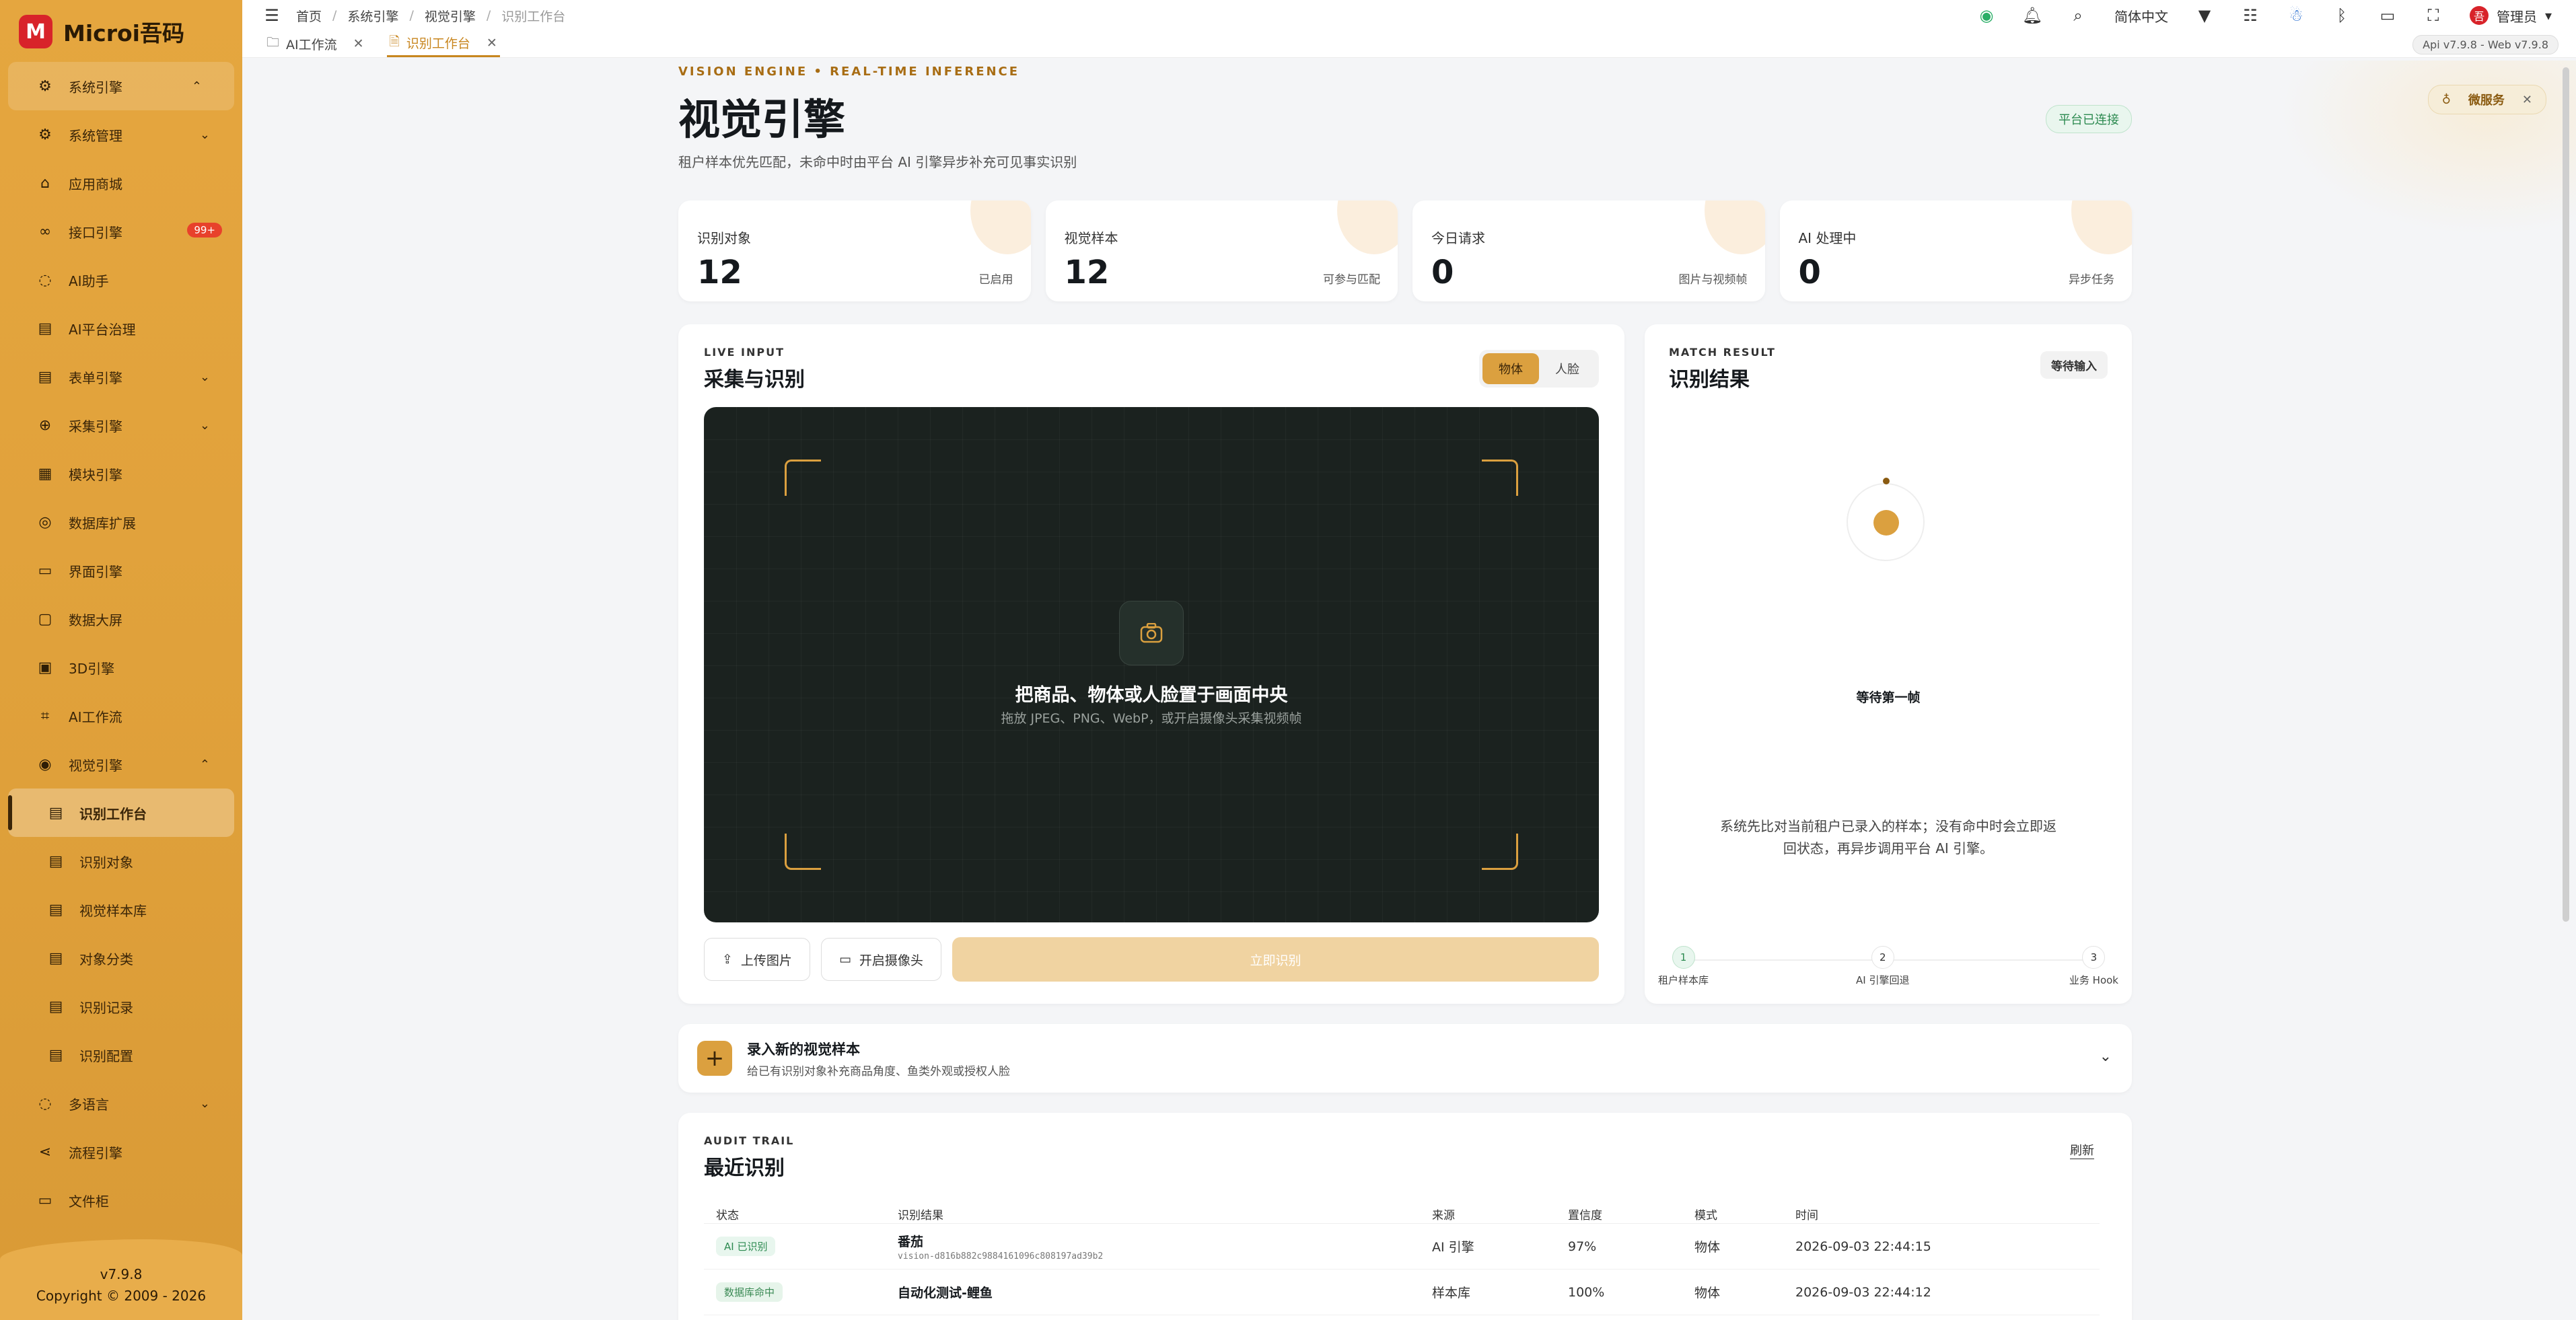 This screenshot has width=2576, height=1320. I want to click on sidebar-item-label: AI助手, so click(89, 280).